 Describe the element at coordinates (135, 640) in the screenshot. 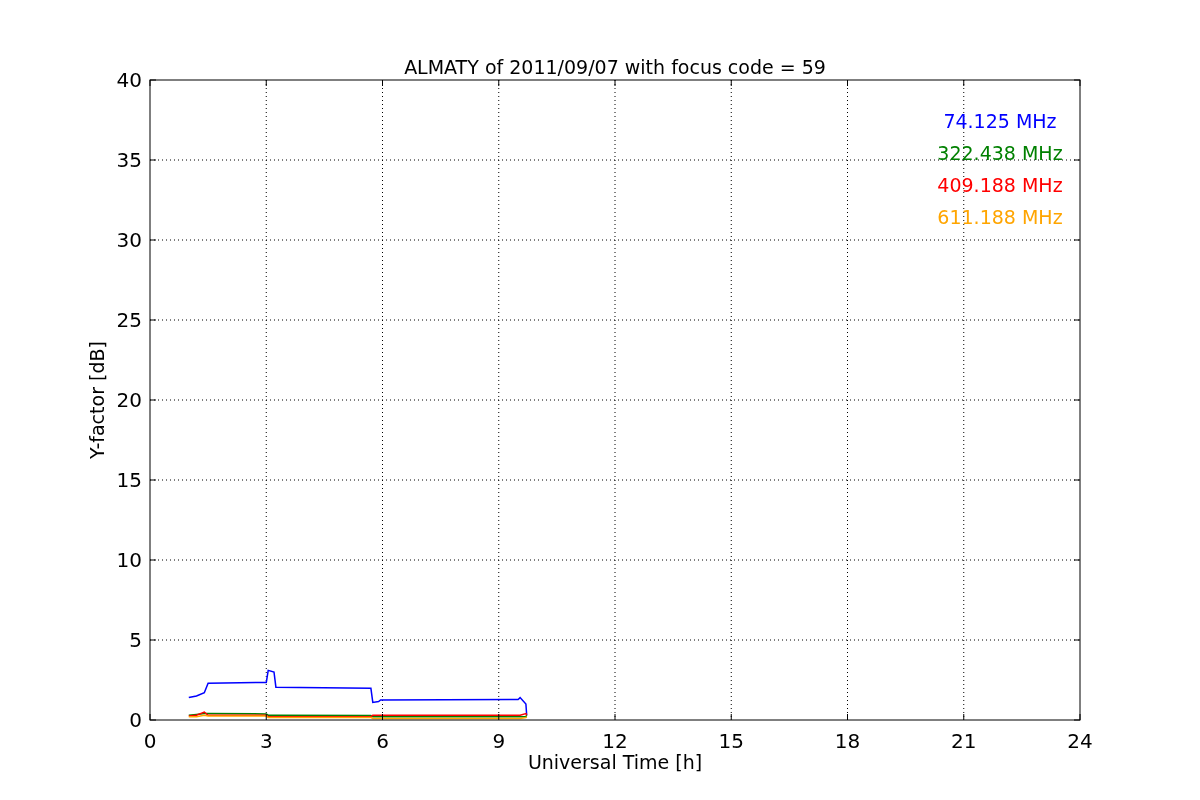

I see `y-tick-label: 5` at that location.